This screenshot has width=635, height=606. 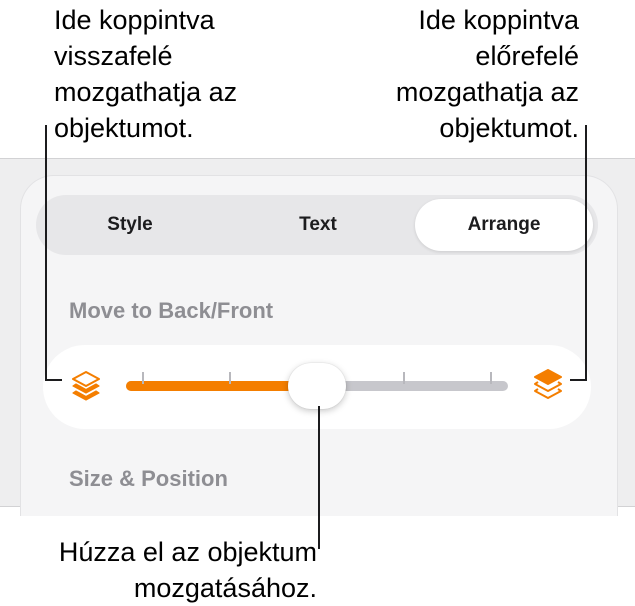 What do you see at coordinates (317, 386) in the screenshot?
I see `slider-thumb` at bounding box center [317, 386].